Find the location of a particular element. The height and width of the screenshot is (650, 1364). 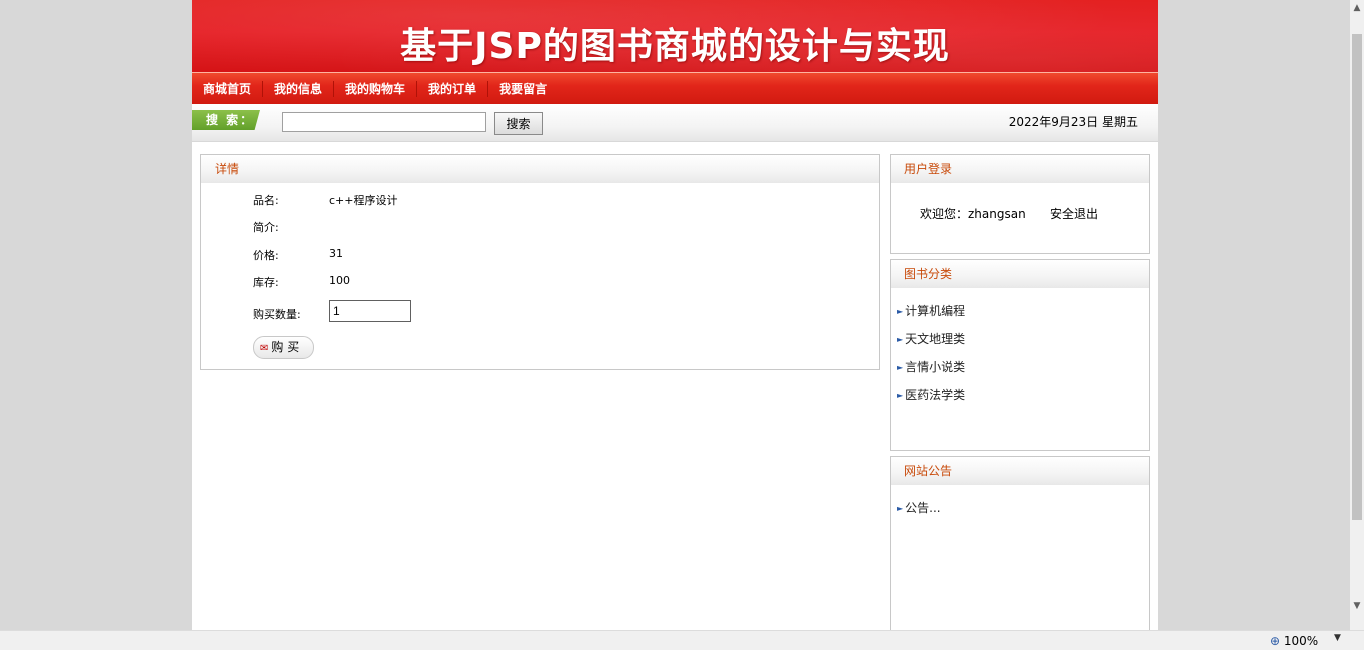

notice-panel-title: 网站公告 is located at coordinates (1020, 471).